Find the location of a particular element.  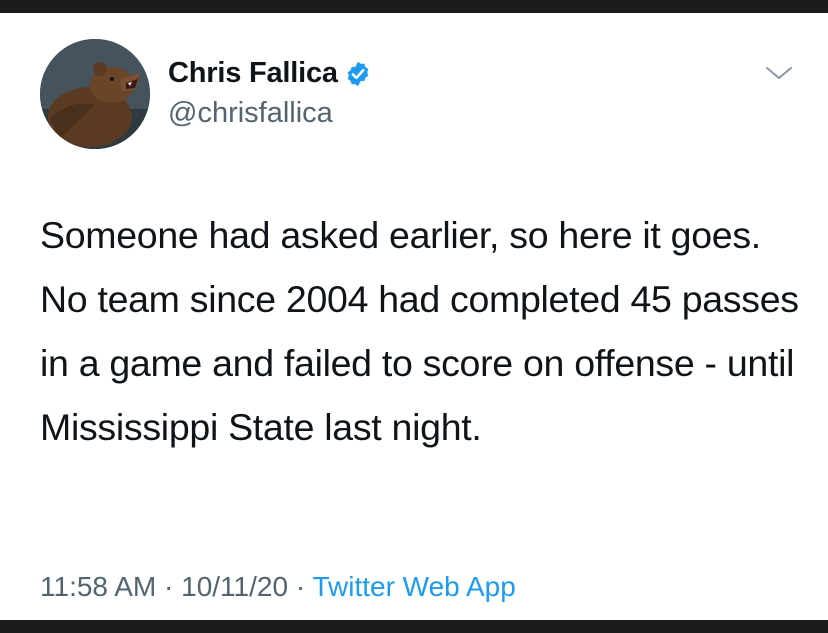

display-name: Chris Fallica is located at coordinates (253, 73).